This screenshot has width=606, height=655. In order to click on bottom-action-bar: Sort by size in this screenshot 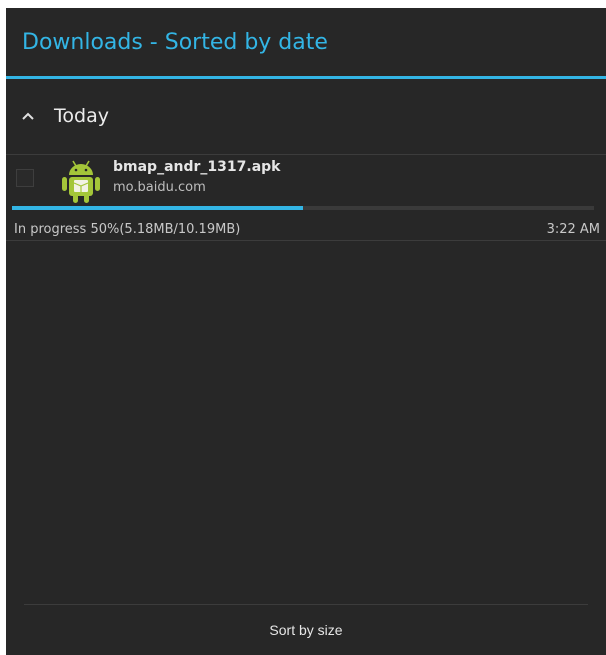, I will do `click(306, 629)`.